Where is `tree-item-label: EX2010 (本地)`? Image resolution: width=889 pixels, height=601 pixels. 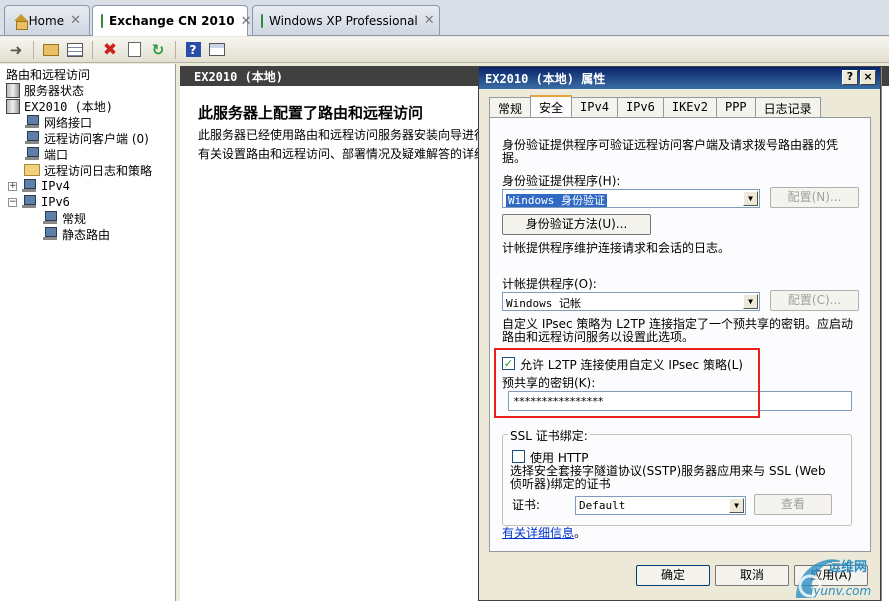 tree-item-label: EX2010 (本地) is located at coordinates (69, 106).